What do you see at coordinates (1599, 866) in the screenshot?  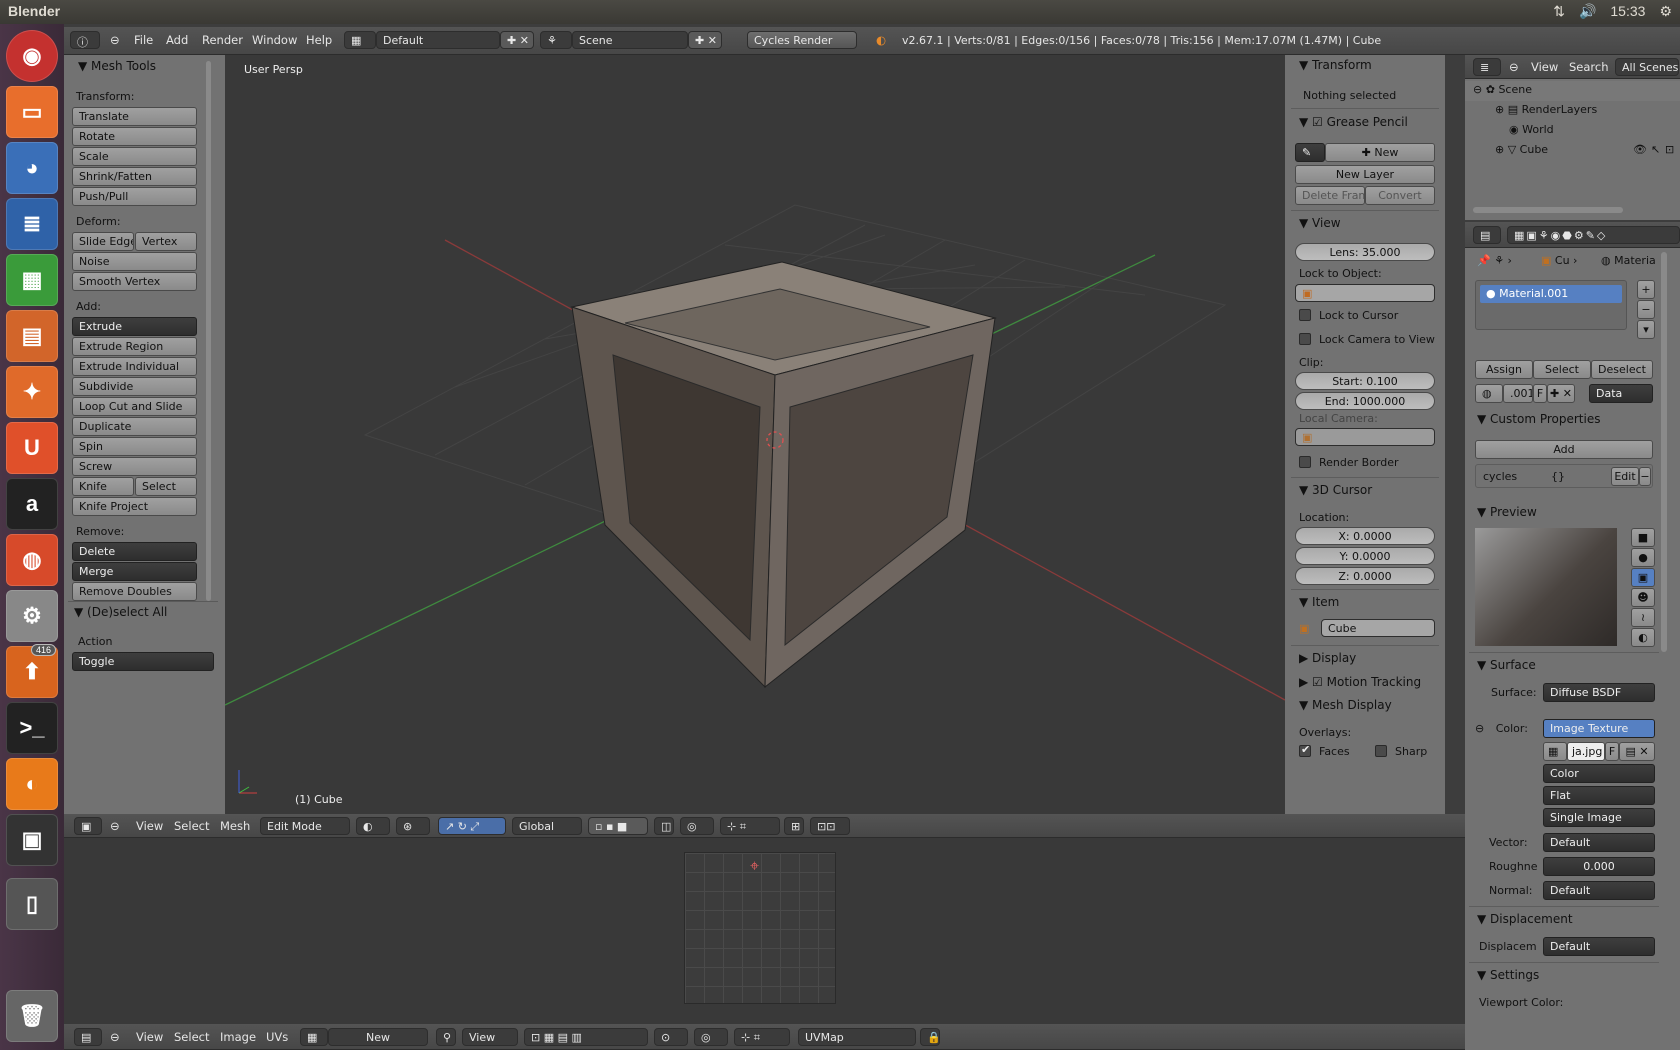 I see `roughness-field: 0.000` at bounding box center [1599, 866].